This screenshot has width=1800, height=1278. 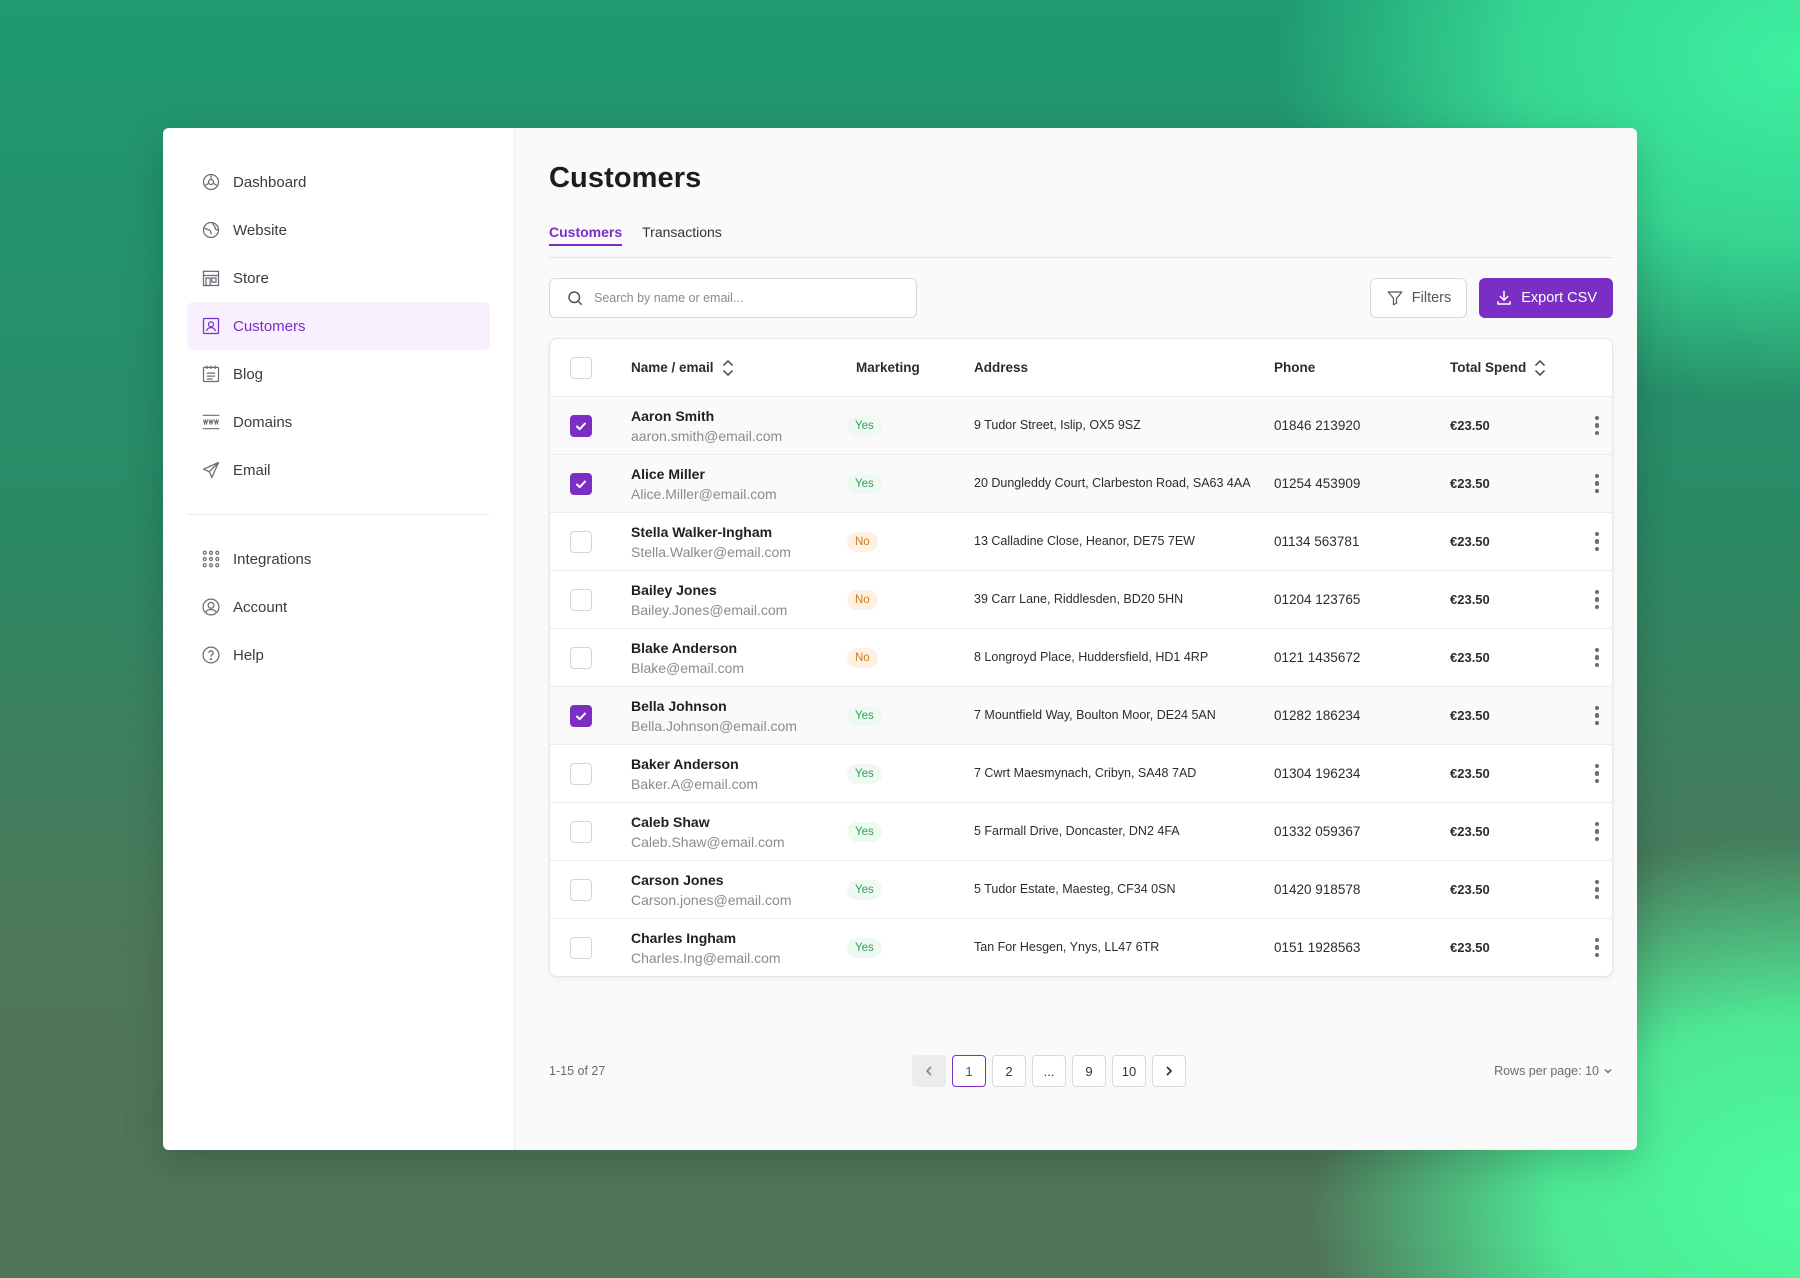 I want to click on sidebar-item-label: Domains, so click(x=263, y=422).